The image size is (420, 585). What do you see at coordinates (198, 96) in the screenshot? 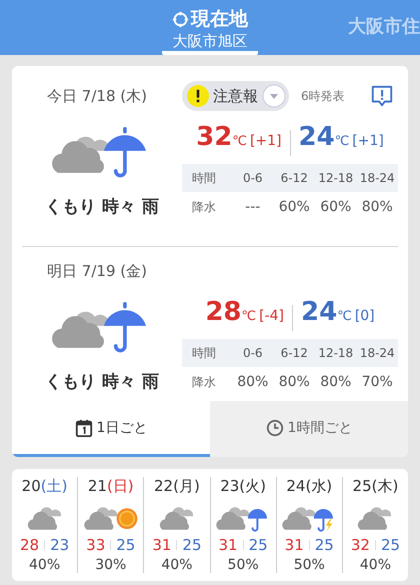
I see `warning-icon` at bounding box center [198, 96].